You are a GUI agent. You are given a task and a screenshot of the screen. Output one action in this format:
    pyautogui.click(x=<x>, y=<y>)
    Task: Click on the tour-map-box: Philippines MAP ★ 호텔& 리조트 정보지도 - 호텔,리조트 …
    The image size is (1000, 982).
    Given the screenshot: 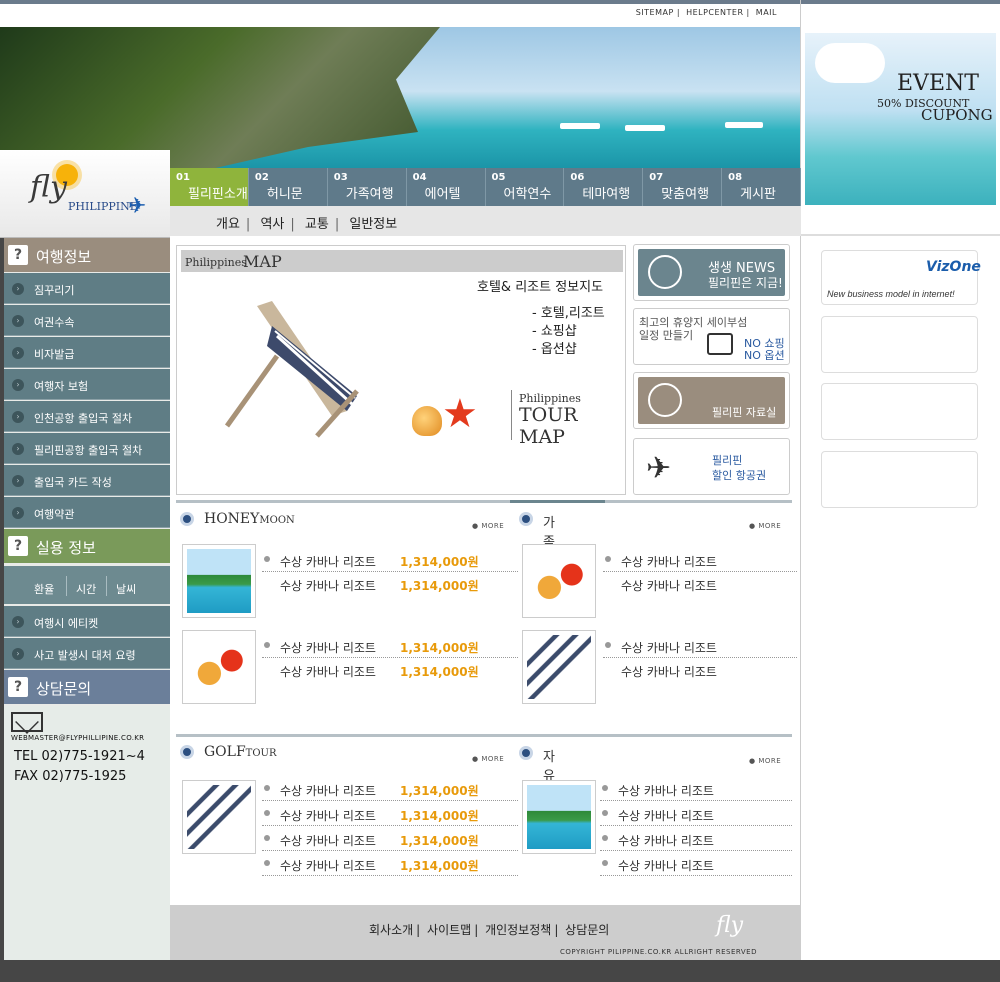 What is the action you would take?
    pyautogui.click(x=401, y=370)
    